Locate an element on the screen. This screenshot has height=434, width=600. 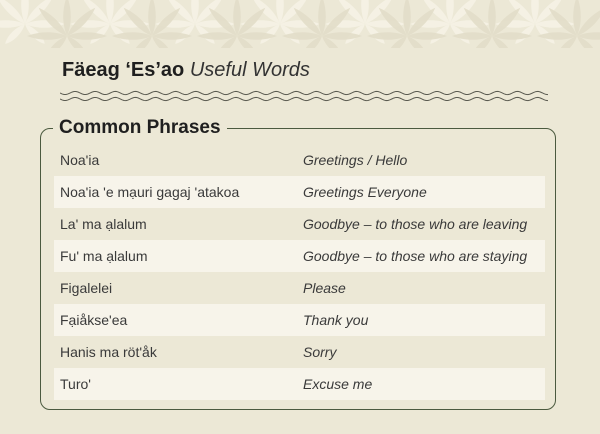
phrase-meaning: Sorry is located at coordinates (320, 352).